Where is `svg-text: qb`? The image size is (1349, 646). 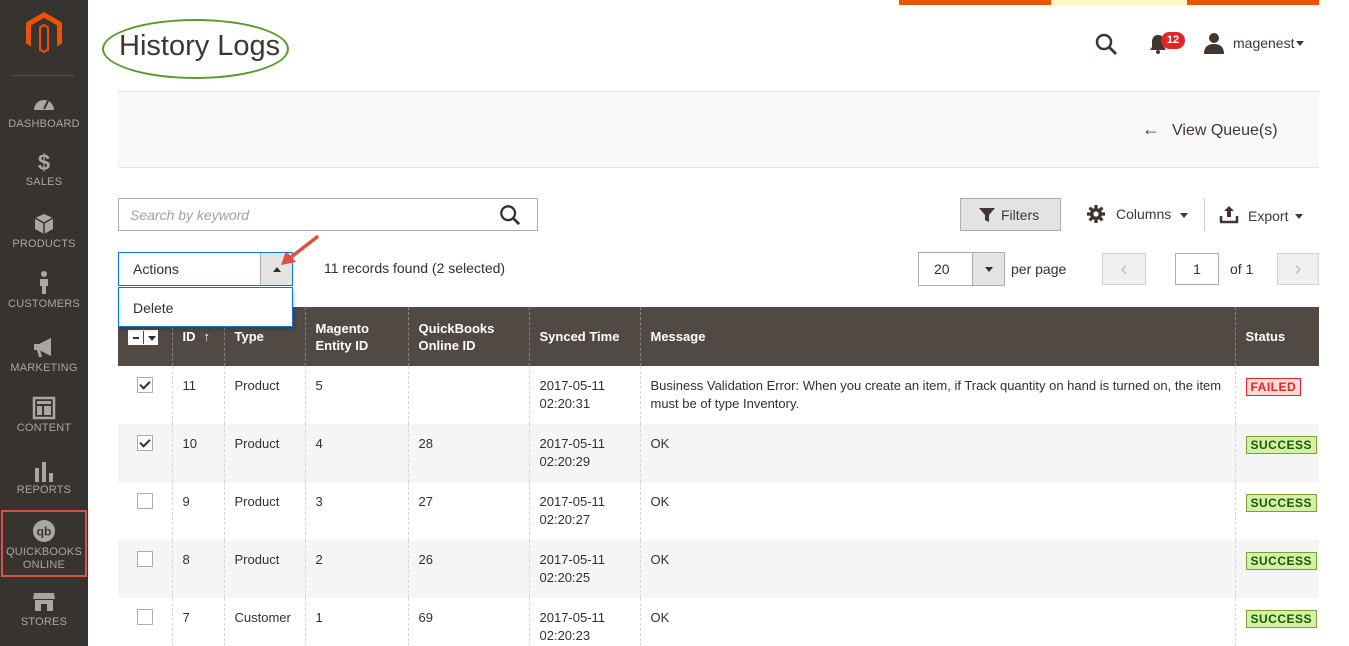
svg-text: qb is located at coordinates (44, 532).